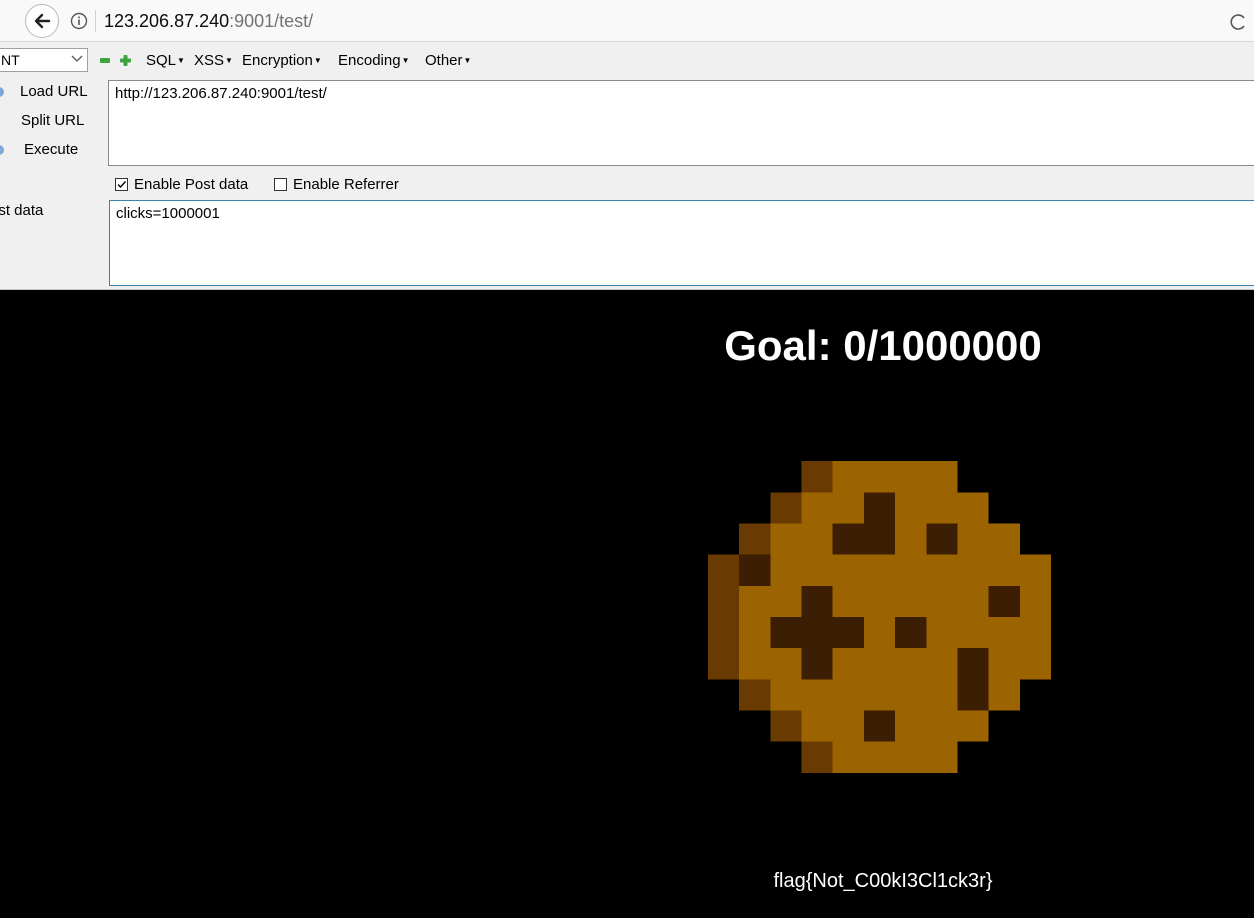 The image size is (1254, 918). What do you see at coordinates (369, 60) in the screenshot?
I see `menu-encoding-label: Encoding` at bounding box center [369, 60].